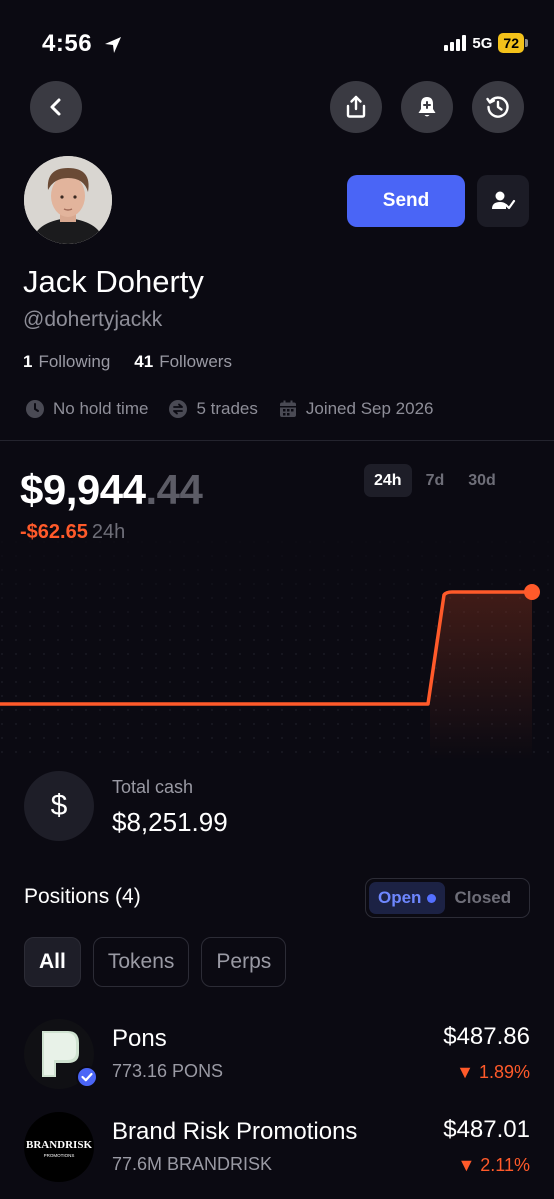  What do you see at coordinates (170, 822) in the screenshot?
I see `total-cash-value: $8,251.99` at bounding box center [170, 822].